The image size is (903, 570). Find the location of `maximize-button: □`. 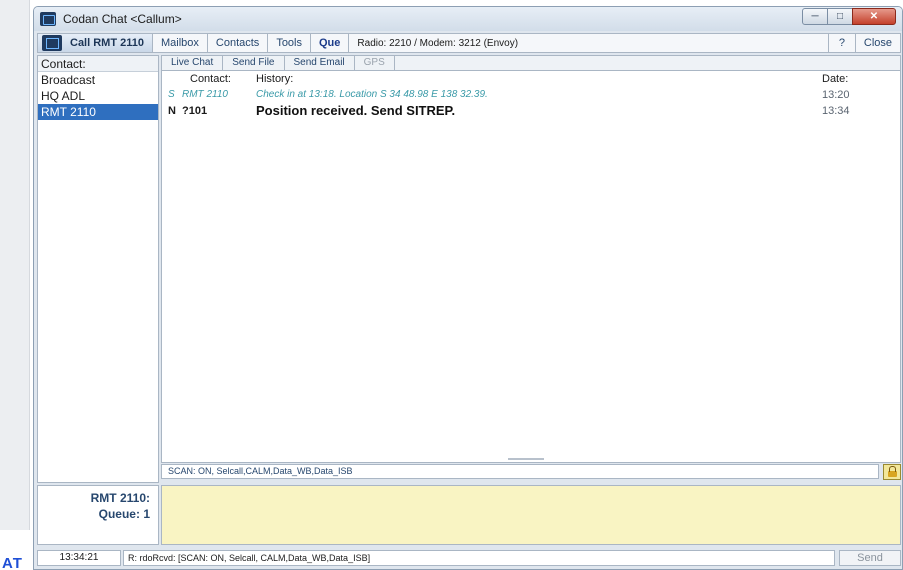

maximize-button: □ is located at coordinates (840, 16).